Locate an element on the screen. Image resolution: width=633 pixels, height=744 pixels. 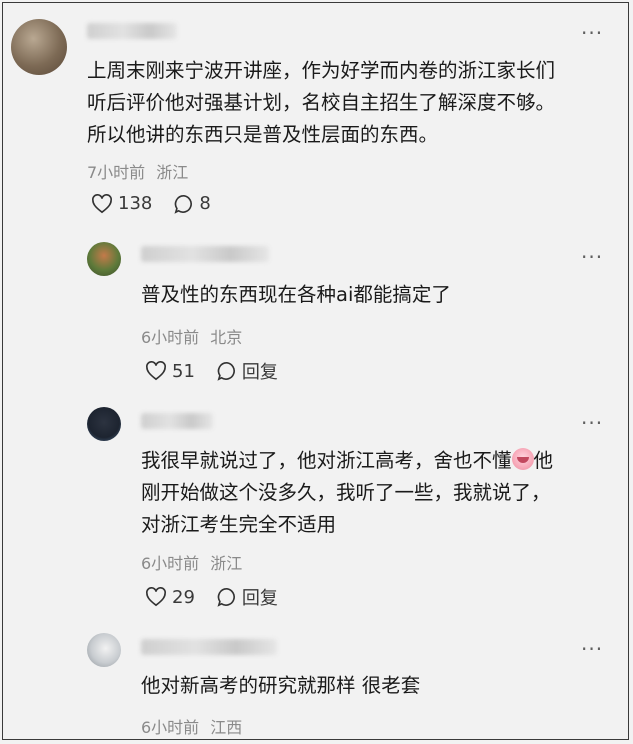
comment-line: 所以他讲的东西只是普及性层面的东西。 is located at coordinates (263, 134).